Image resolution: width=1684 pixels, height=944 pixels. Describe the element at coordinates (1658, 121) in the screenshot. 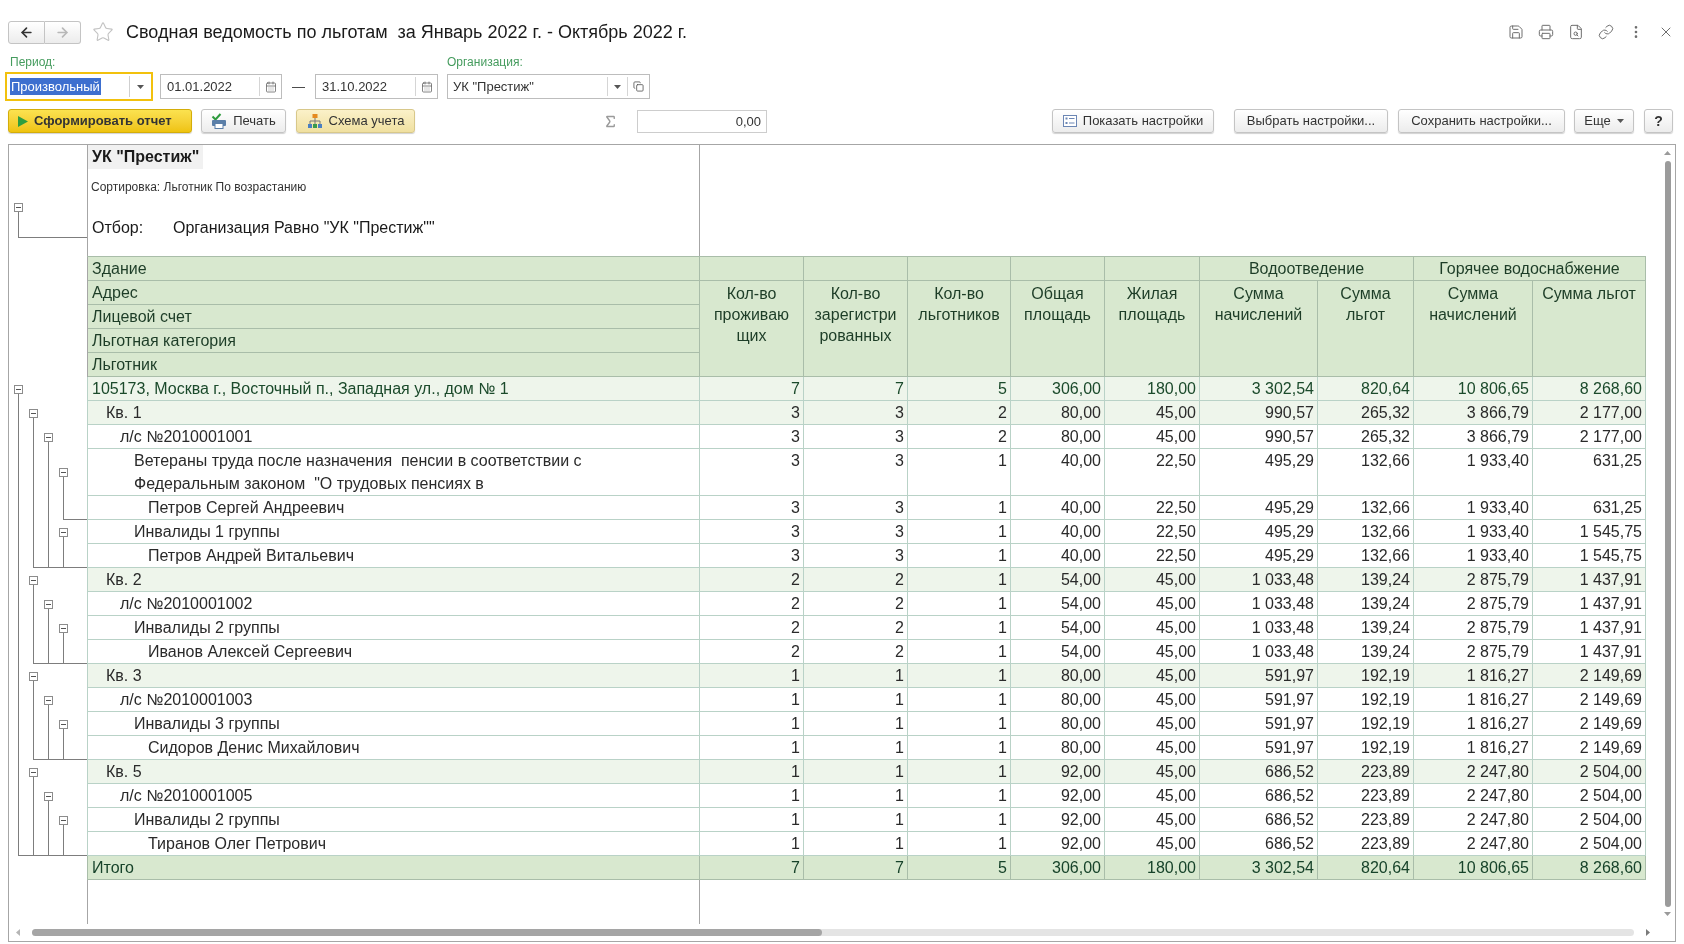

I see `help-button: ?` at that location.